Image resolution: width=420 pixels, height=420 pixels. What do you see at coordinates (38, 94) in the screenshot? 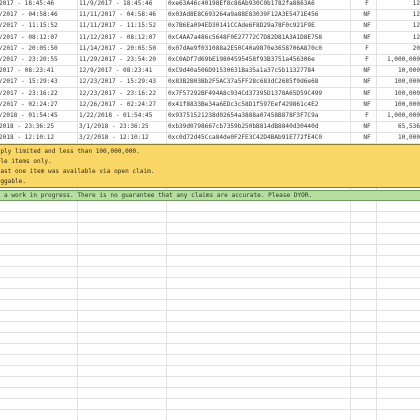
I see `first-seen-cell: /23/2017 - 23:16:22` at bounding box center [38, 94].